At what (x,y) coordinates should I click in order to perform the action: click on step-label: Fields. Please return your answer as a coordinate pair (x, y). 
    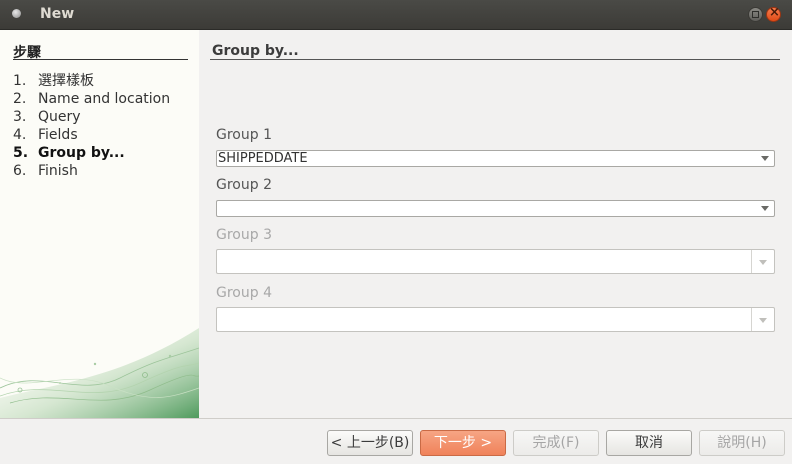
    Looking at the image, I should click on (58, 135).